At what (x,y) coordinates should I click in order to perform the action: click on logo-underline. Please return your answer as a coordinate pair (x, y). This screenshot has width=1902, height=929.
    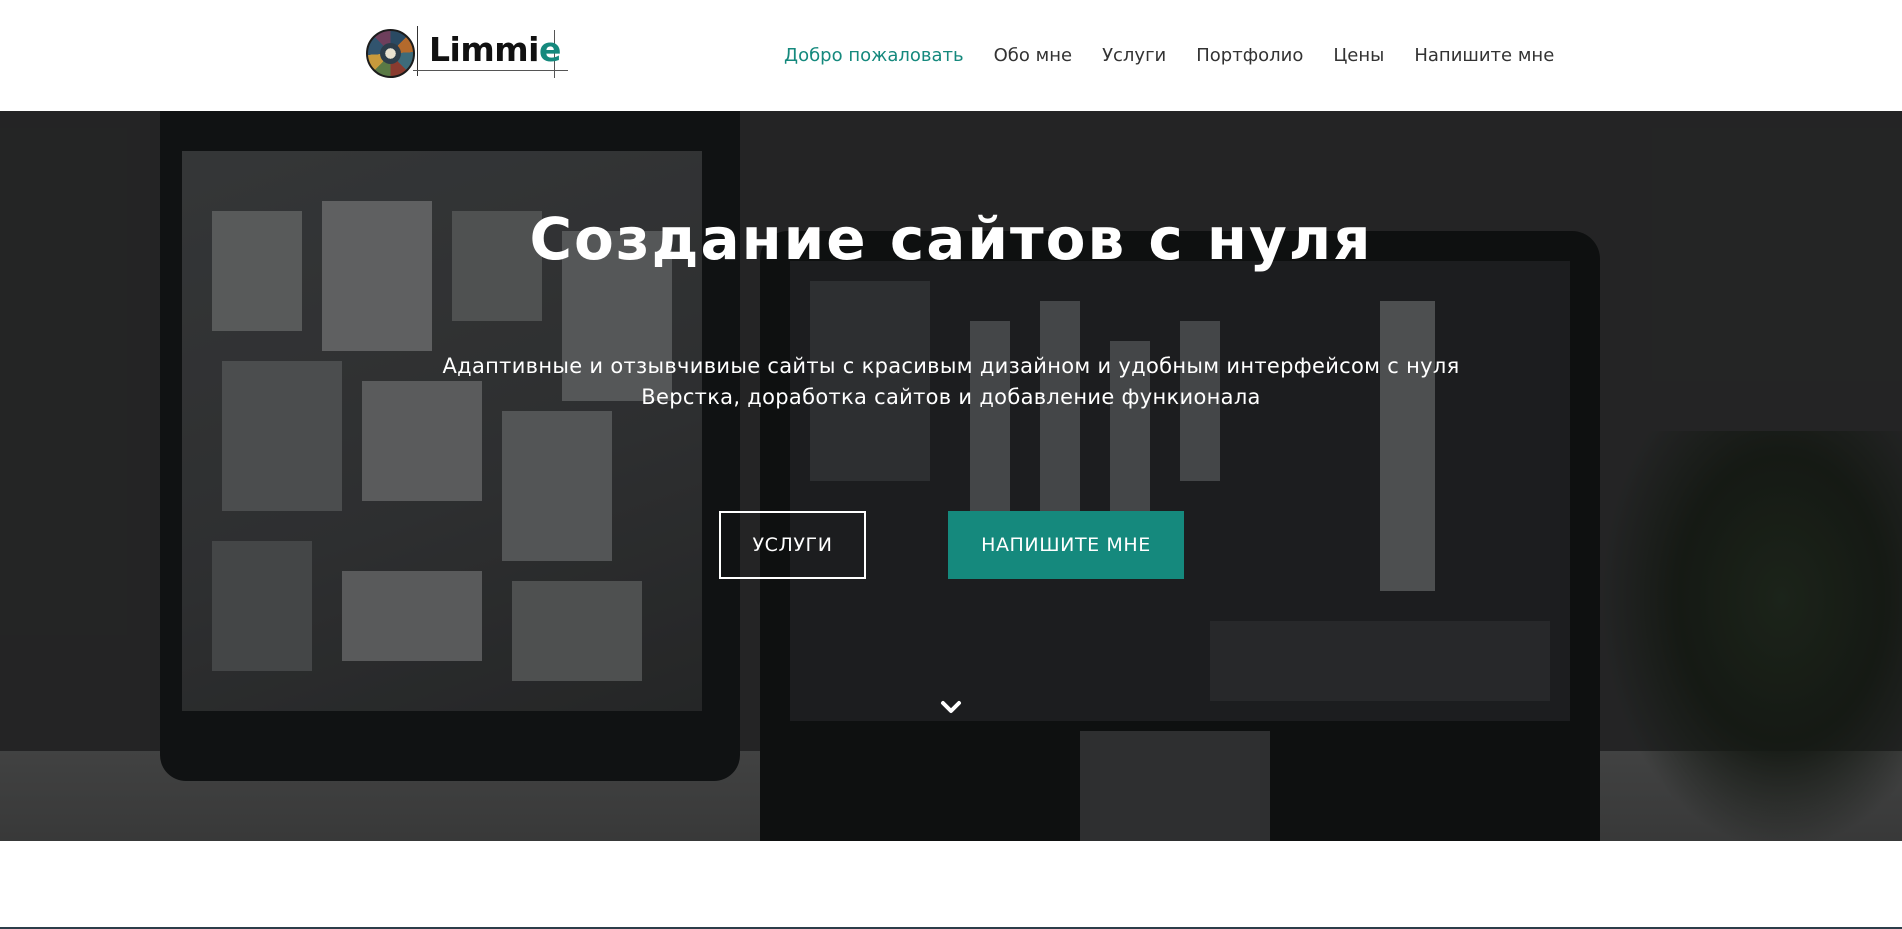
    Looking at the image, I should click on (490, 70).